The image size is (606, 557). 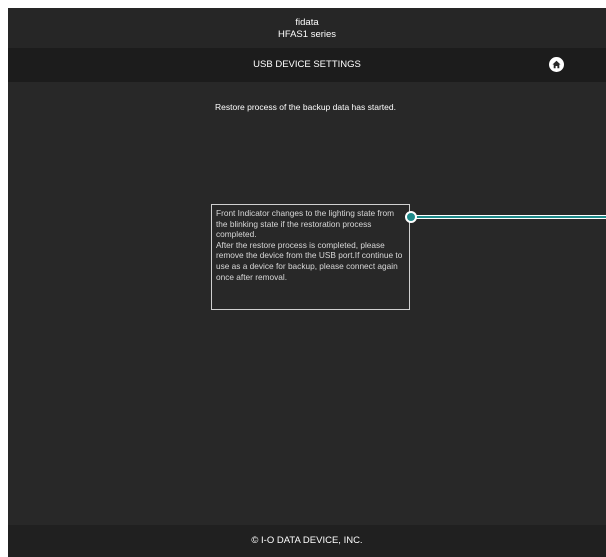 I want to click on brand-name: fidata, so click(x=307, y=22).